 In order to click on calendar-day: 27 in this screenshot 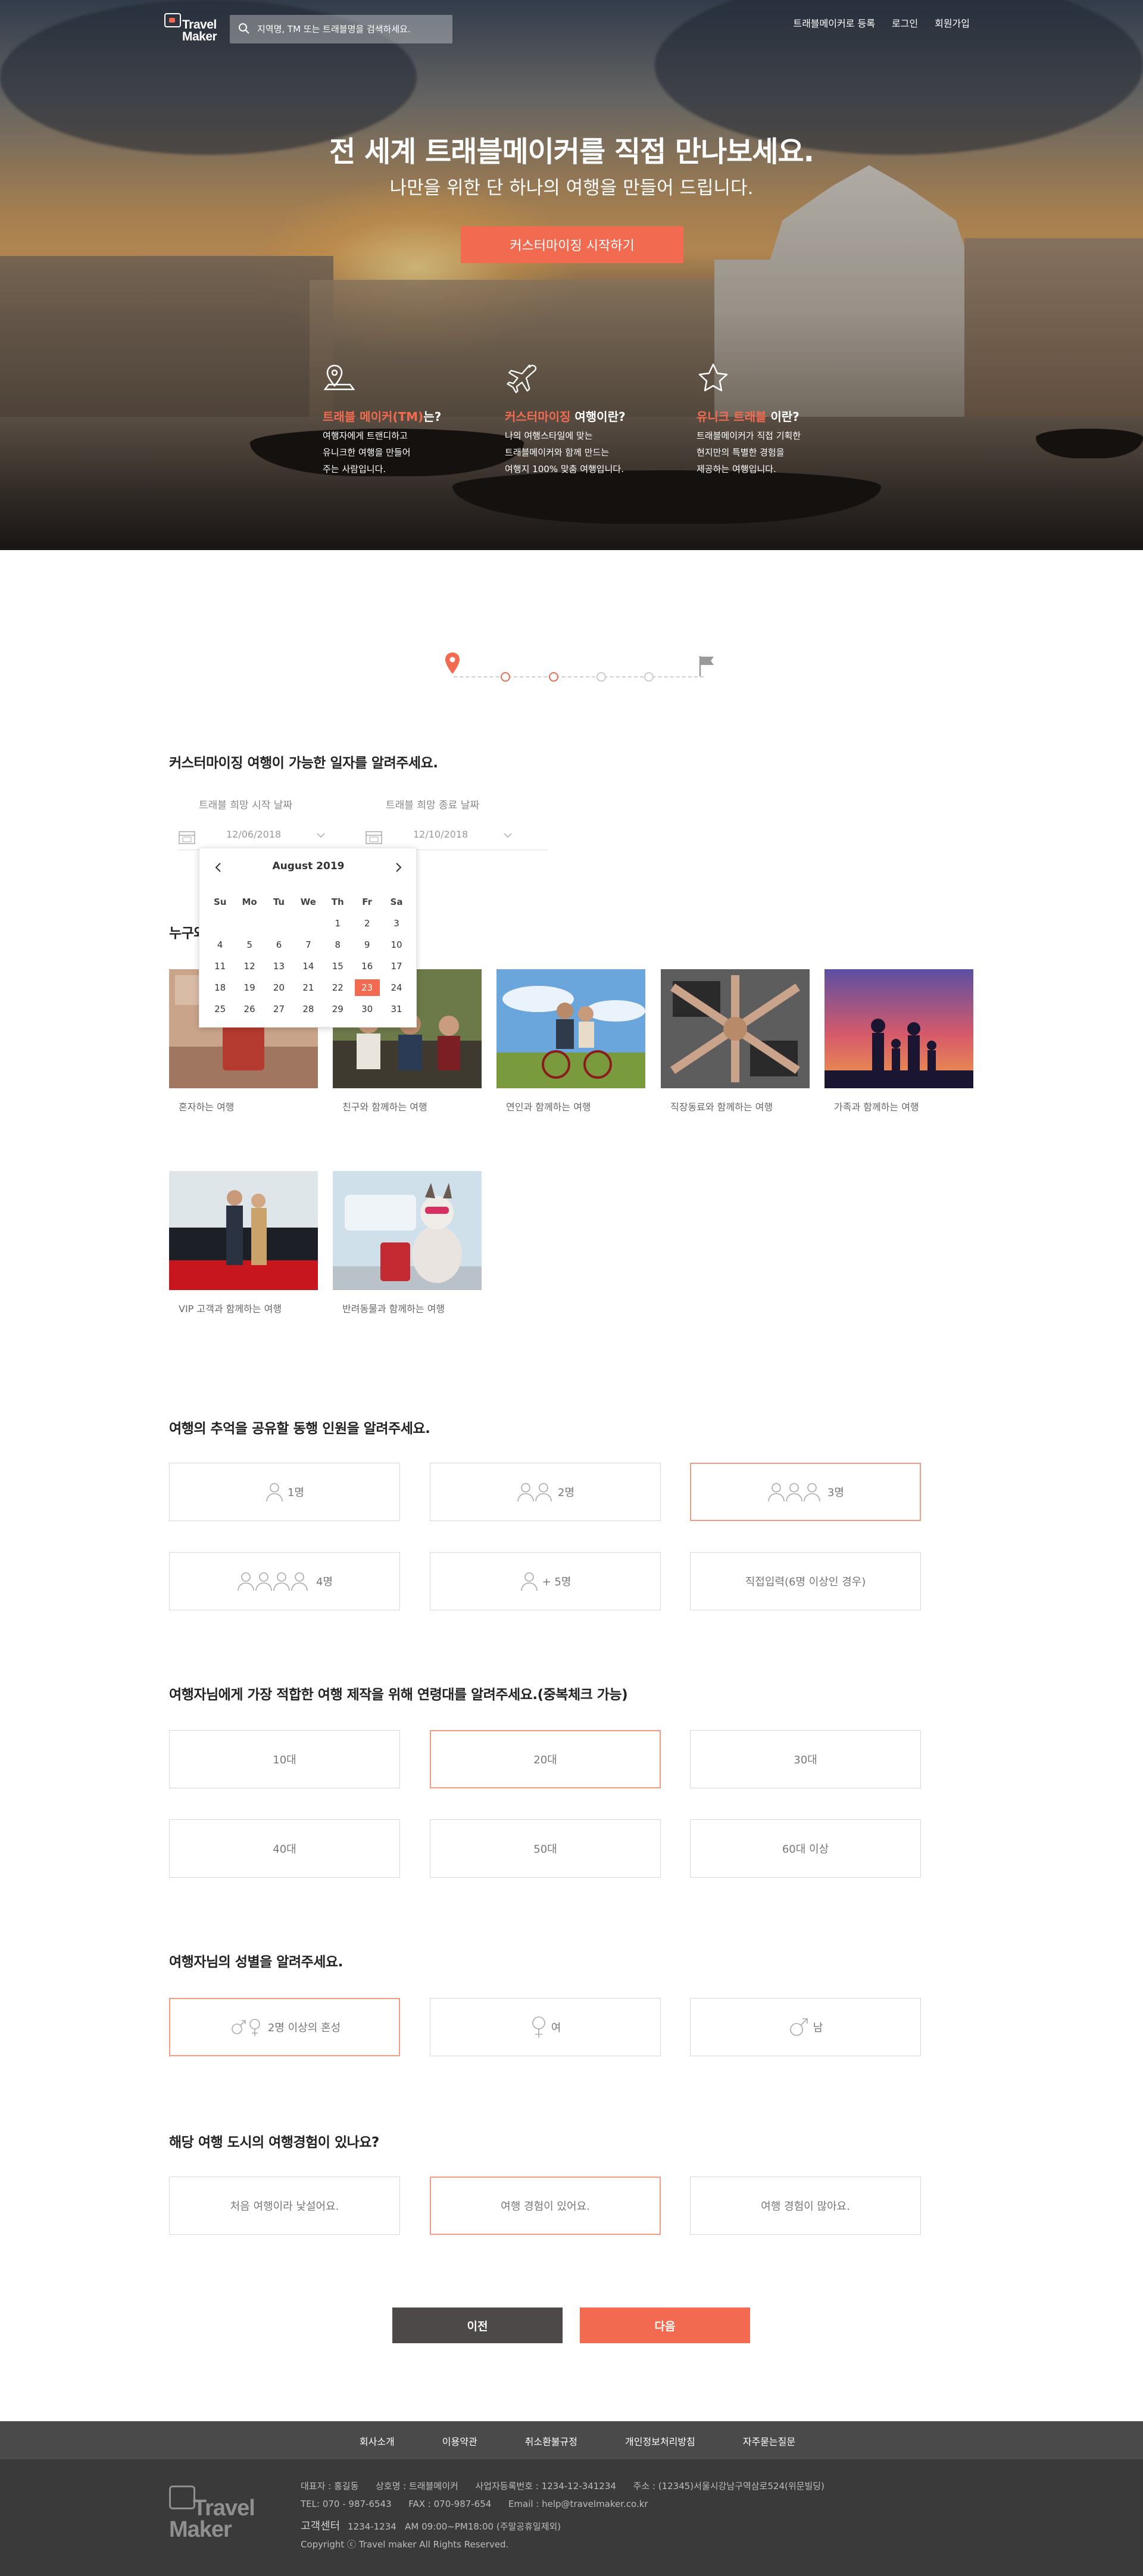, I will do `click(278, 1011)`.